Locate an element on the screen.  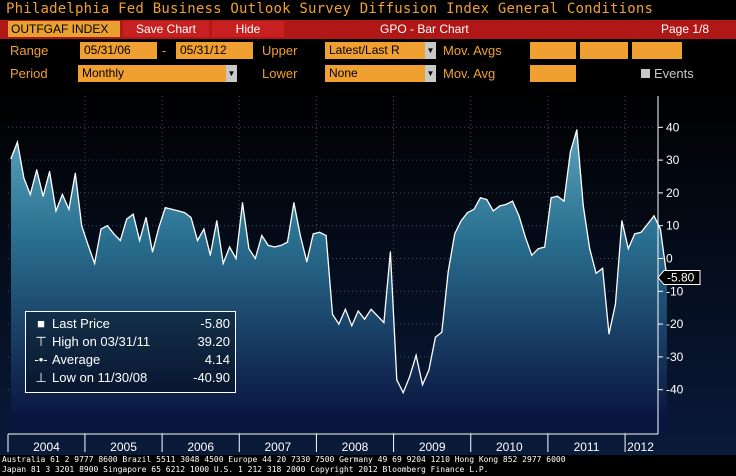
y-tick-label: -10 is located at coordinates (675, 291).